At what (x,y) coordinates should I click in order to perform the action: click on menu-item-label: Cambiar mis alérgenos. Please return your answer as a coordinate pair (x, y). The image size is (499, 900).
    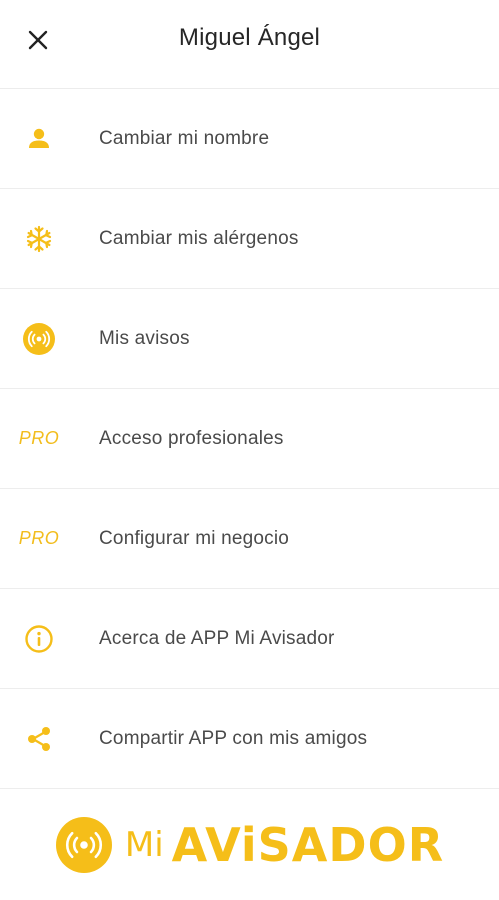
    Looking at the image, I should click on (199, 238).